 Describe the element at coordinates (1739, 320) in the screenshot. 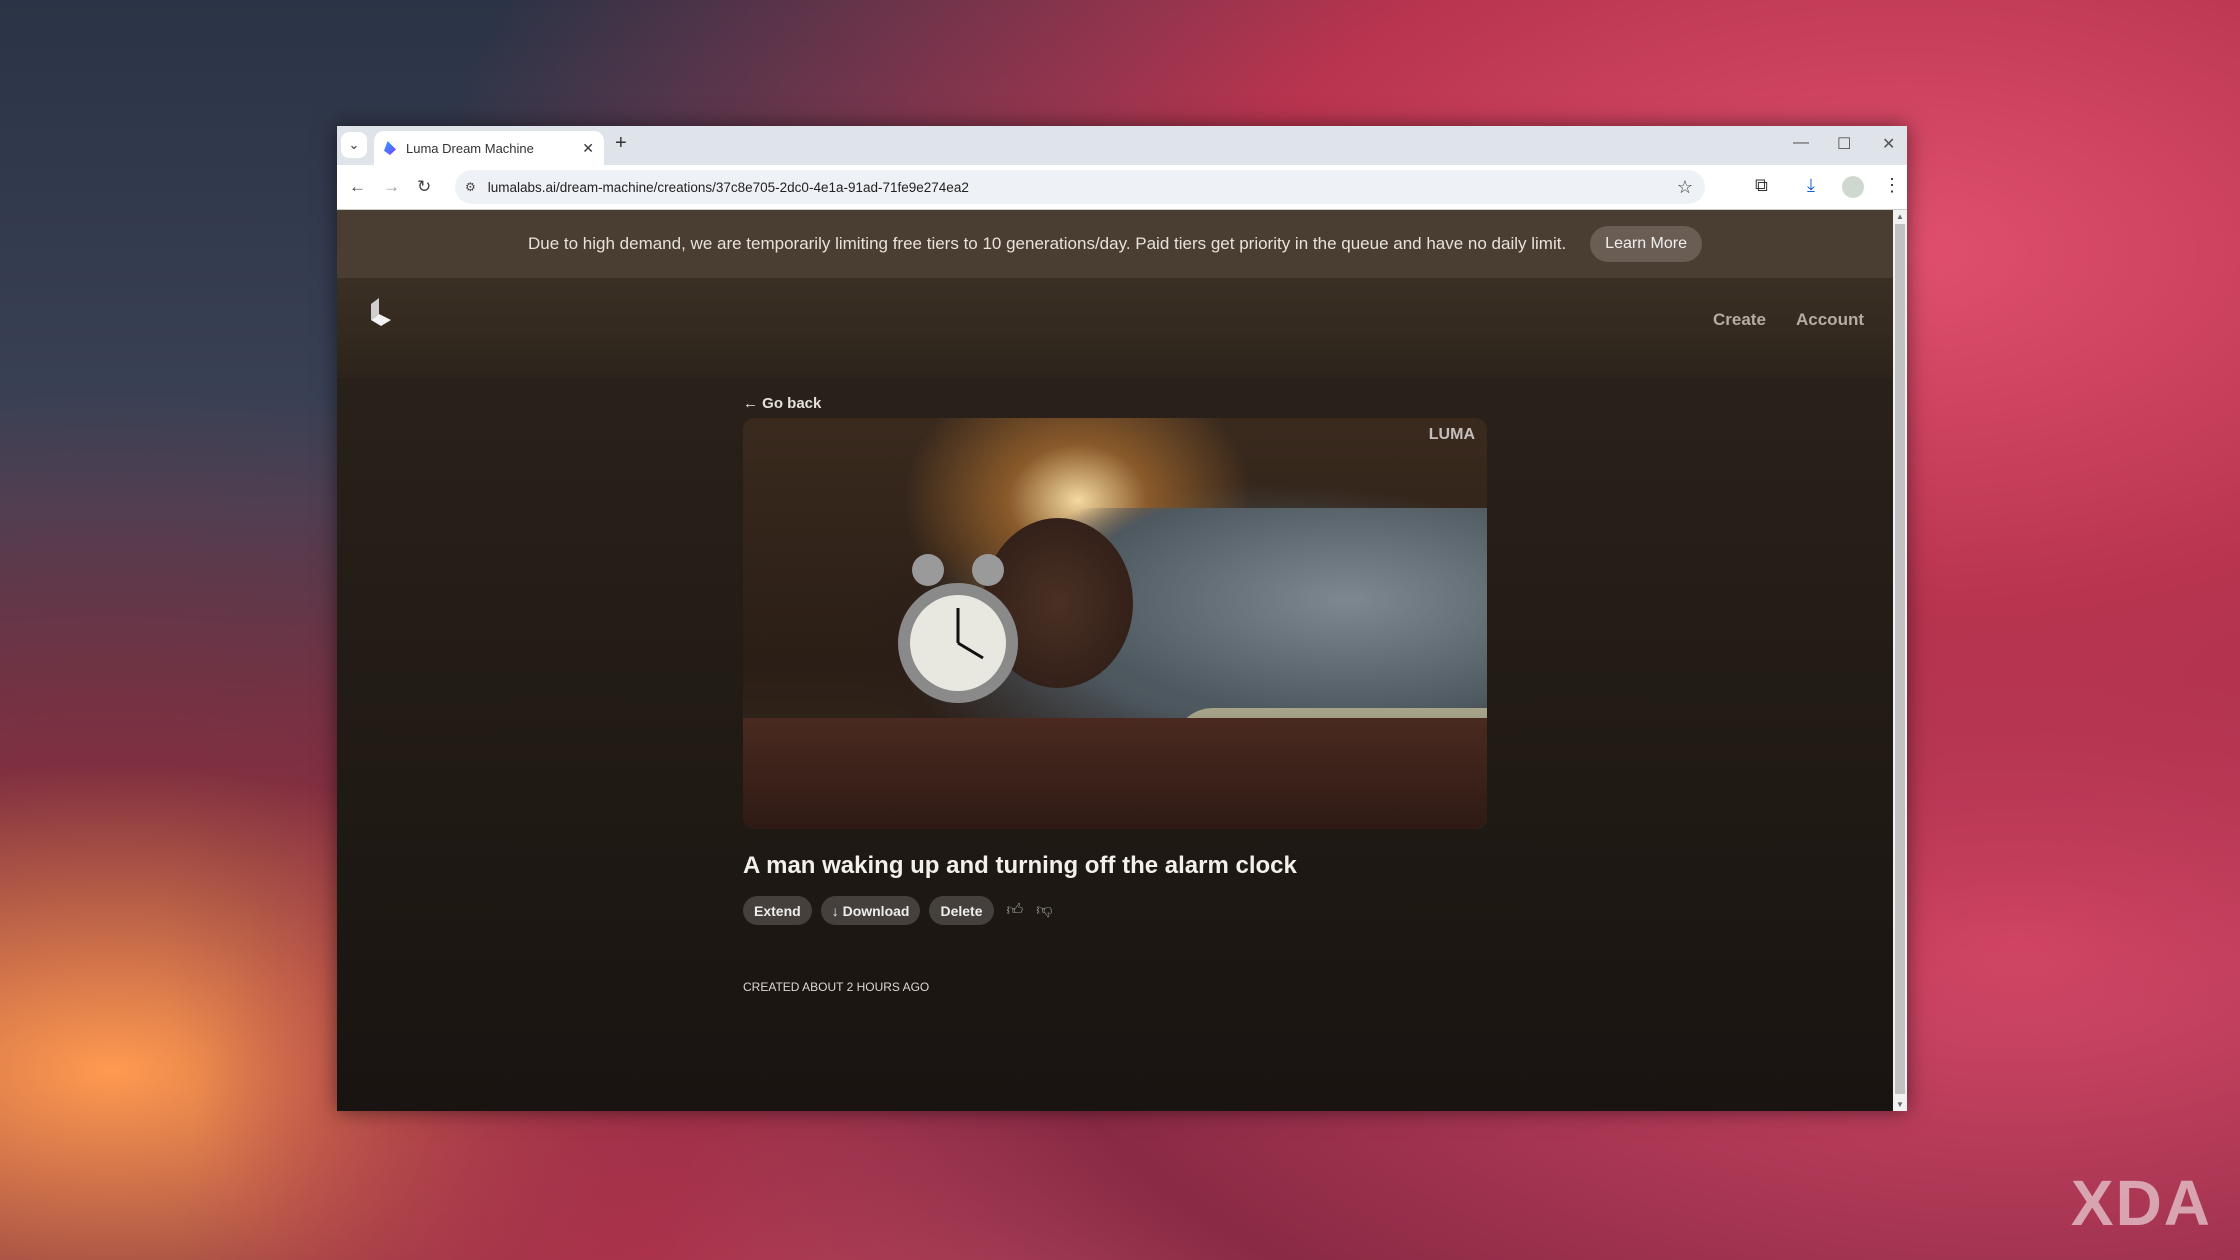

I see `nav-create: Create` at that location.